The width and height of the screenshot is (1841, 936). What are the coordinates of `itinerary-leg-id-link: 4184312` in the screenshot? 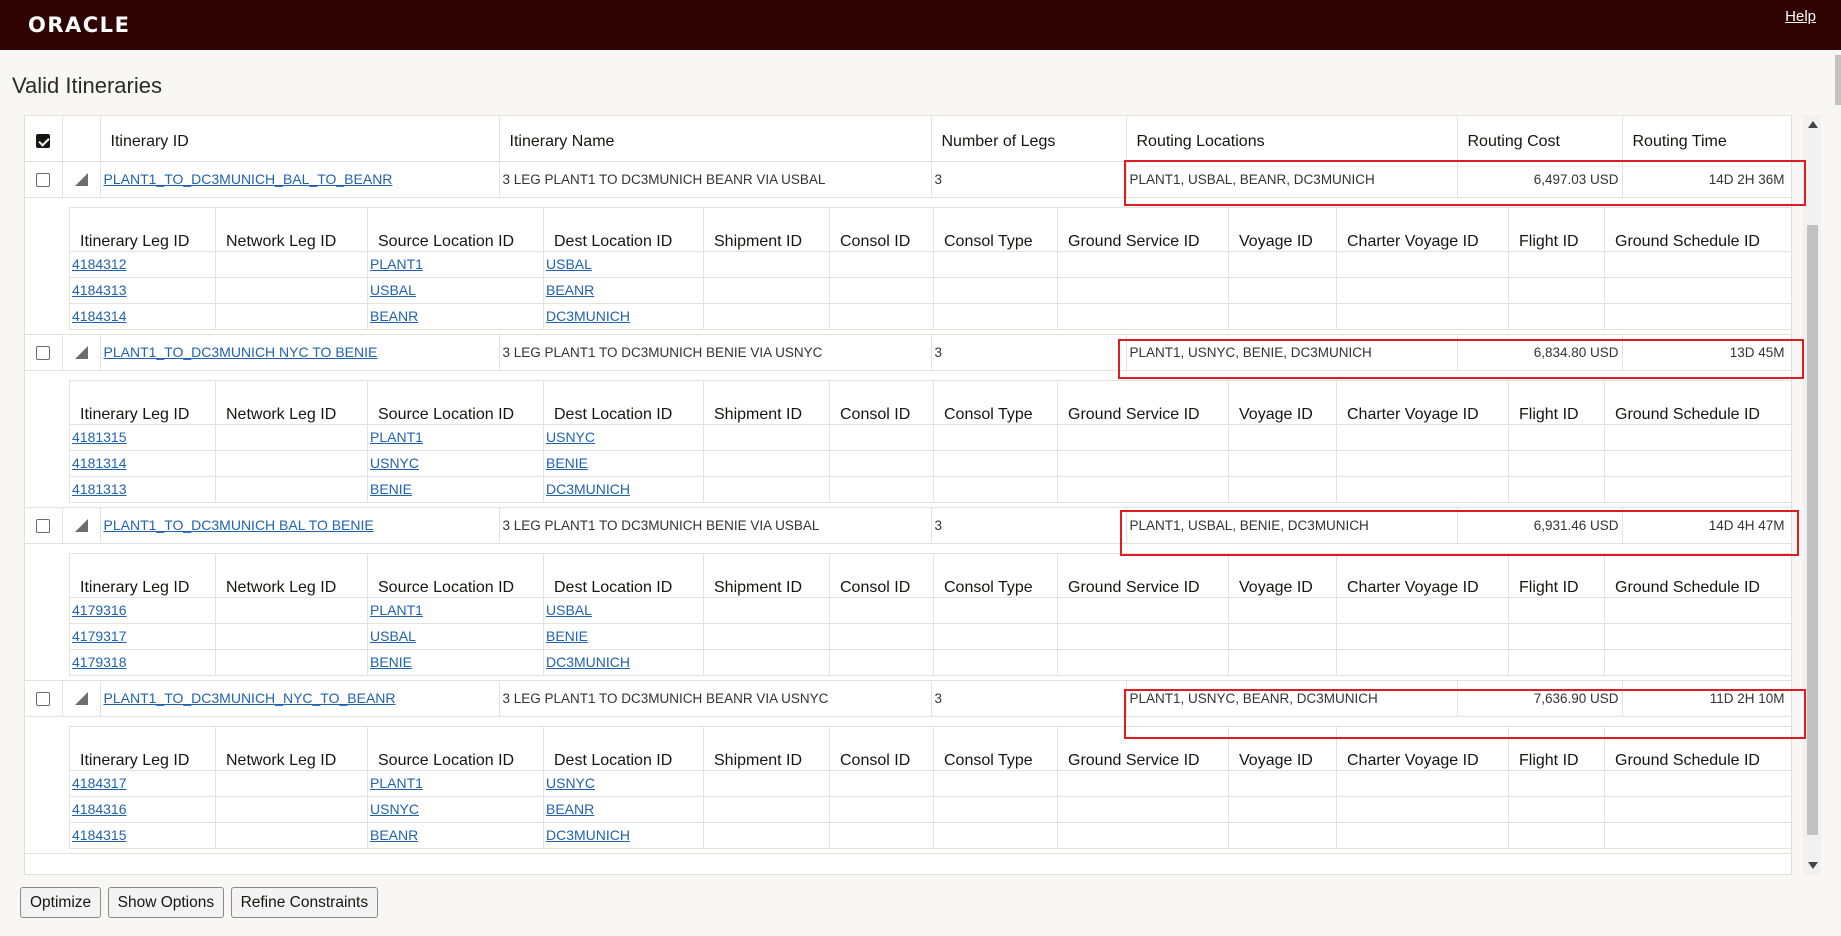 It's located at (99, 264).